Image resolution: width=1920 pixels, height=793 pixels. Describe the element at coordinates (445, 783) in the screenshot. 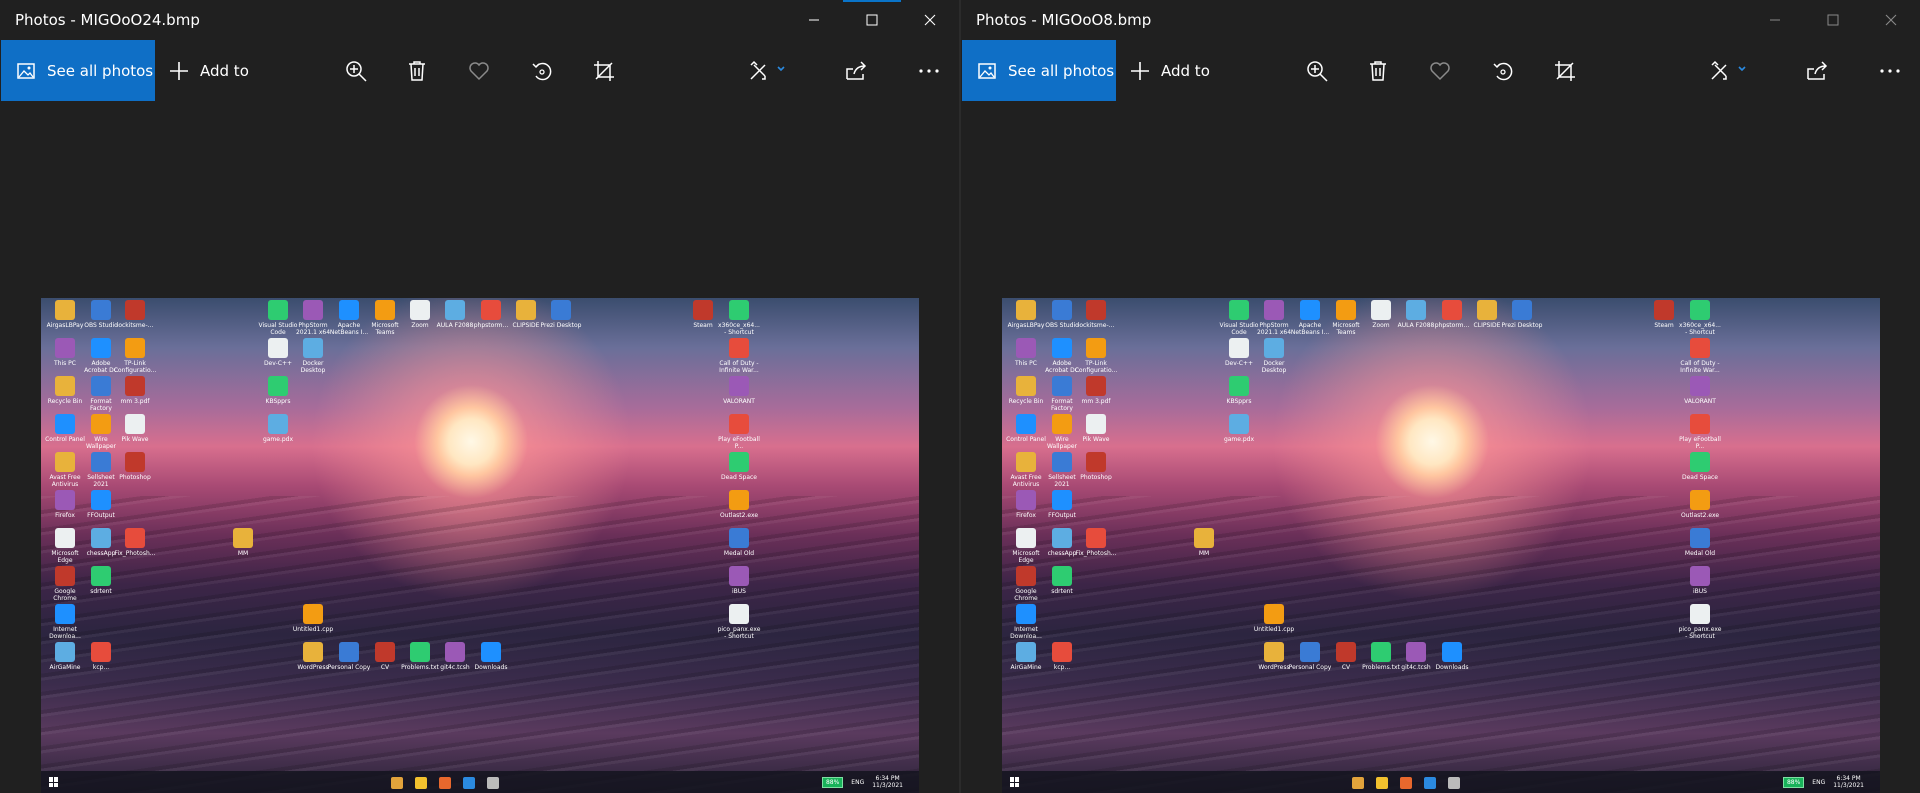

I see `taskbar-apps` at that location.